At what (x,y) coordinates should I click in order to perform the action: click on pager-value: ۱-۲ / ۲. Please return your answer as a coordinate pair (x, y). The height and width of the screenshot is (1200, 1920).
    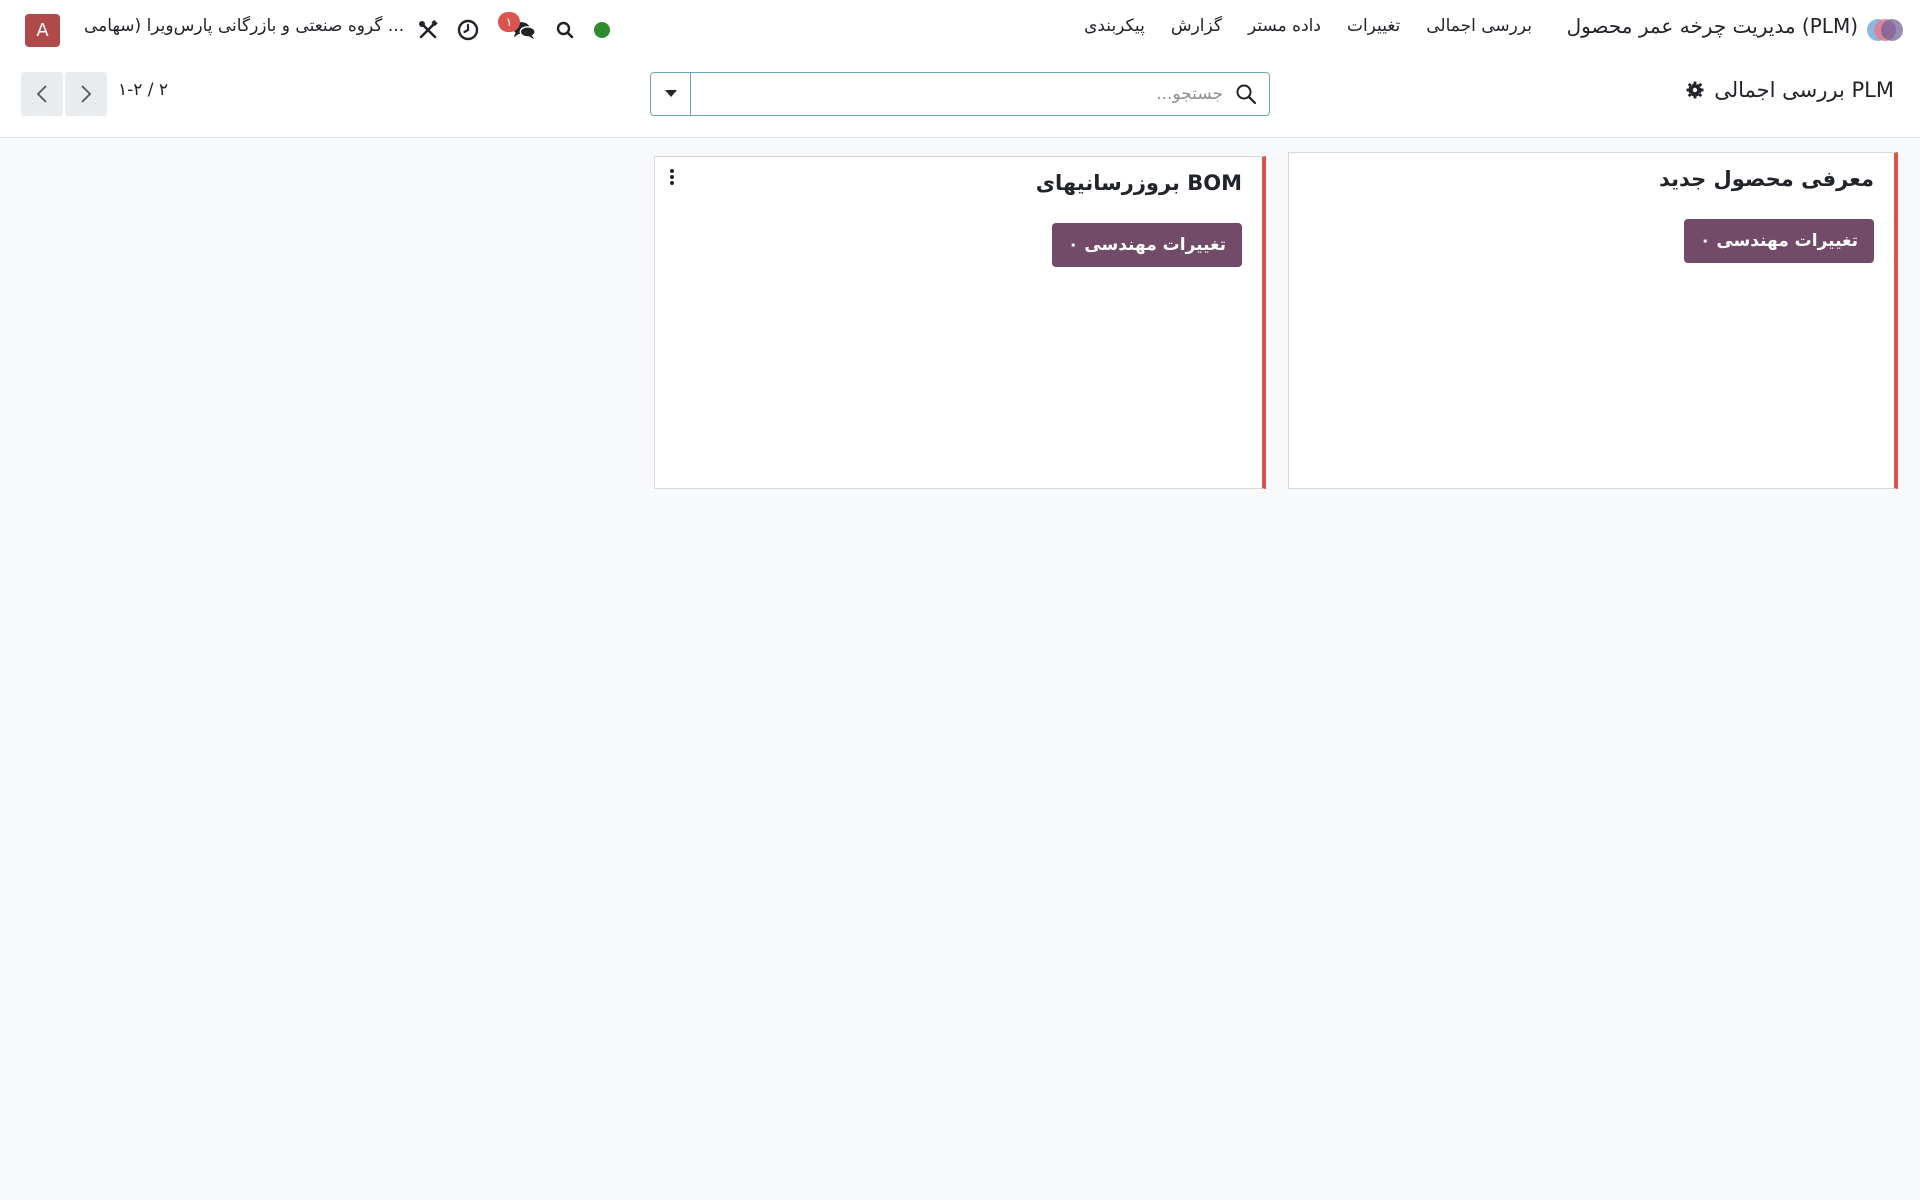
    Looking at the image, I should click on (143, 90).